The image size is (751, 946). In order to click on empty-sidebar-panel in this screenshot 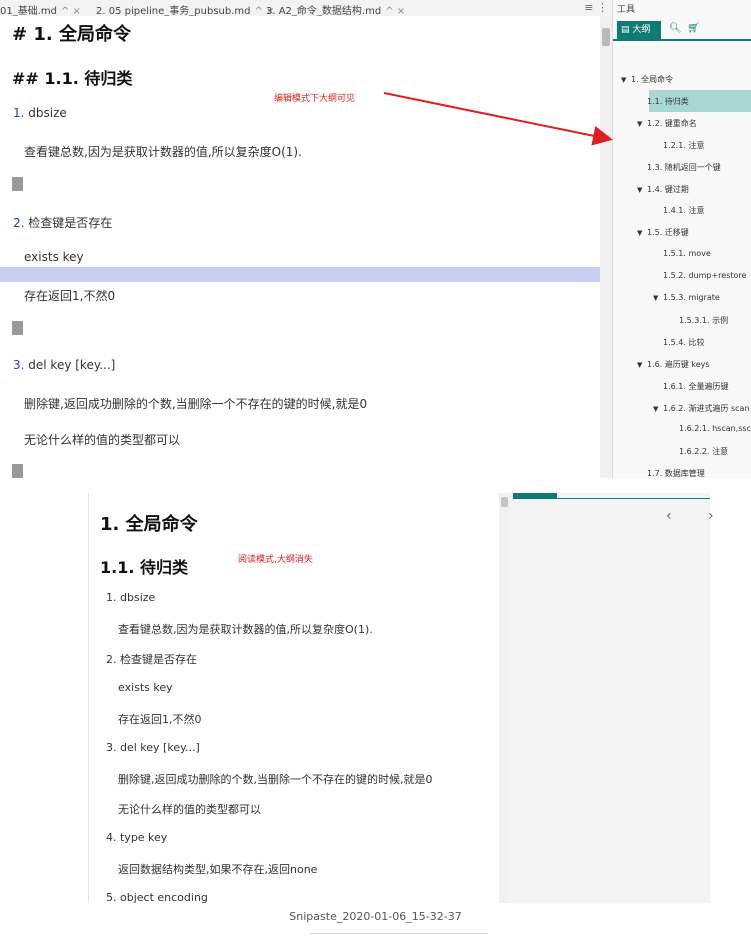, I will do `click(610, 698)`.